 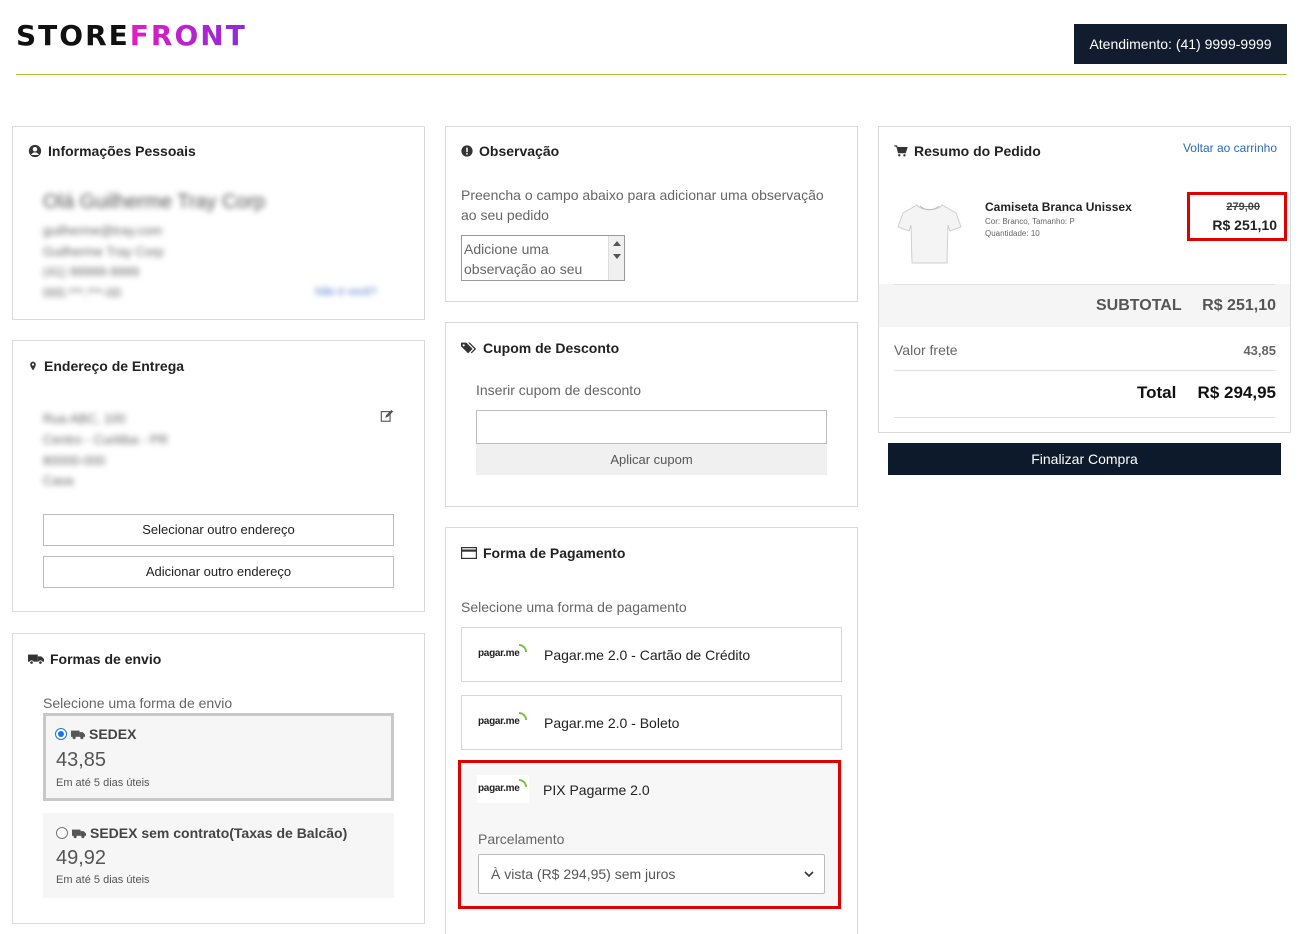 I want to click on select-address-button: Selecionar outro endereço, so click(x=218, y=530).